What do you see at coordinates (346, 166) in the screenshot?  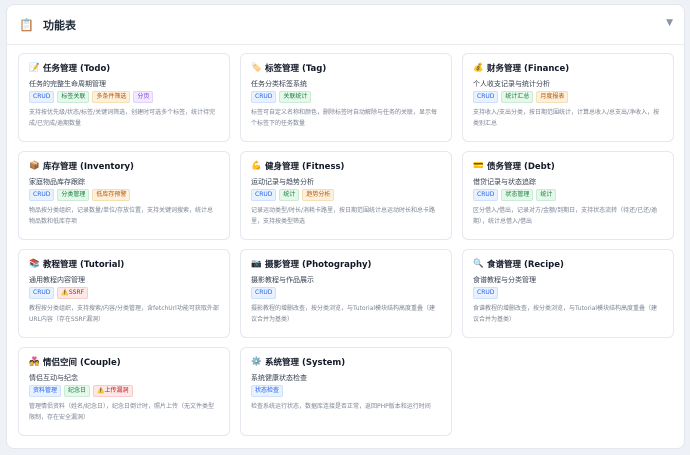 I see `card-title: 💪 健身管理 (Fitness)` at bounding box center [346, 166].